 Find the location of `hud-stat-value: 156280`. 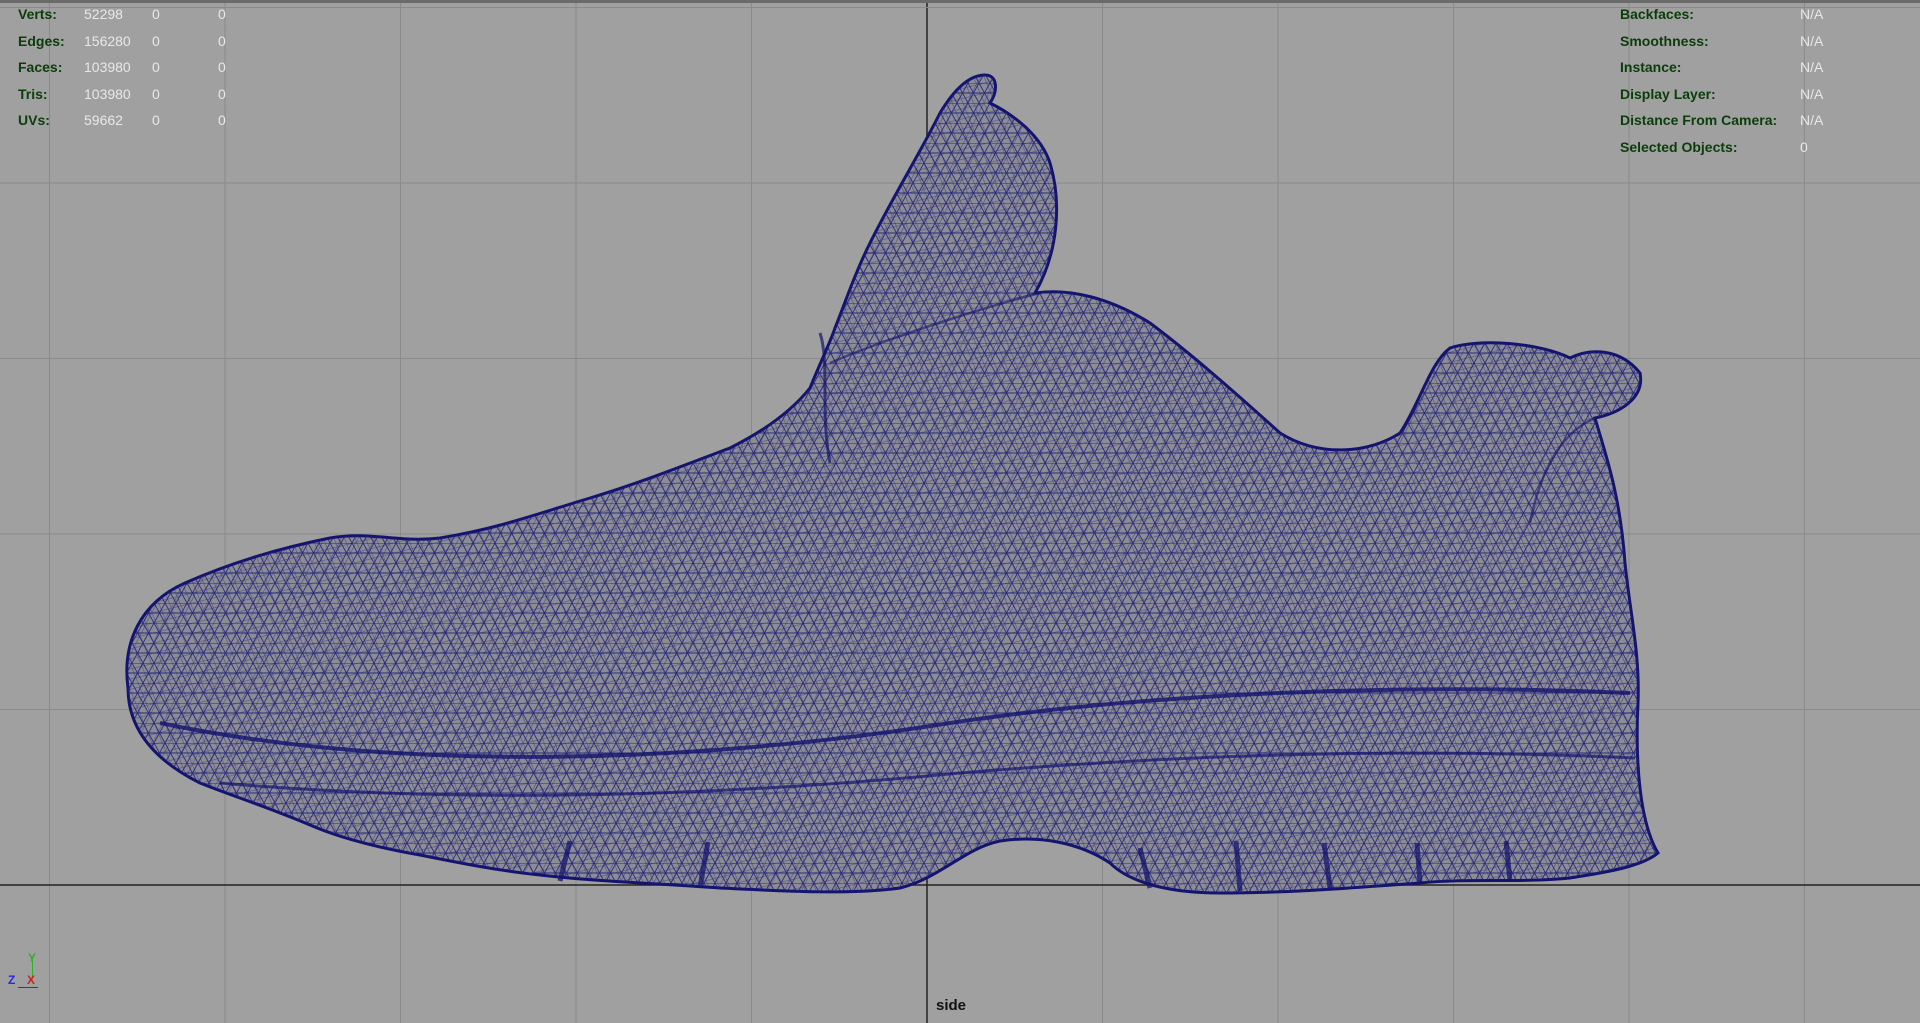

hud-stat-value: 156280 is located at coordinates (107, 40).